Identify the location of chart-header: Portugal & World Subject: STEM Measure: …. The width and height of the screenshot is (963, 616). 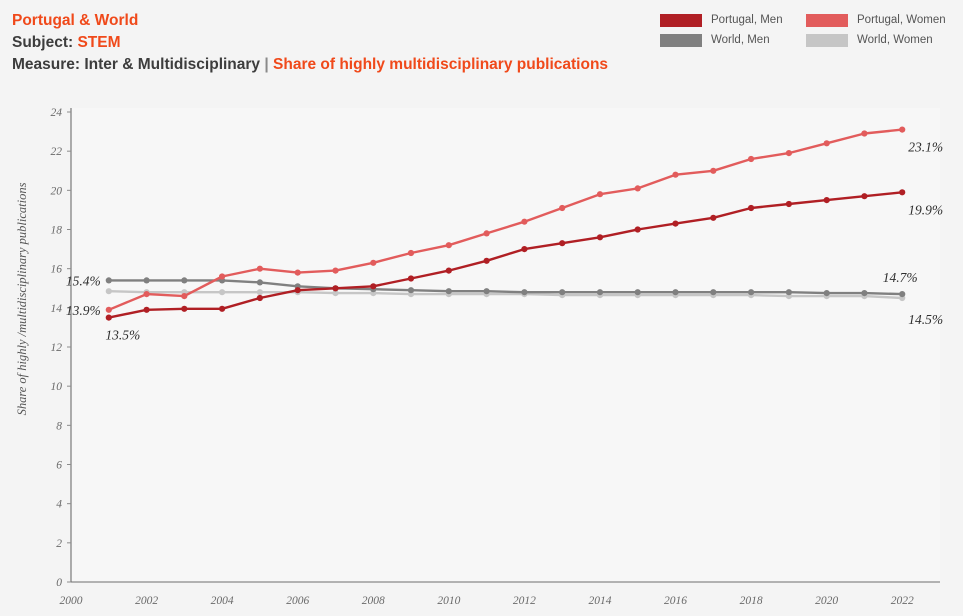
(332, 43).